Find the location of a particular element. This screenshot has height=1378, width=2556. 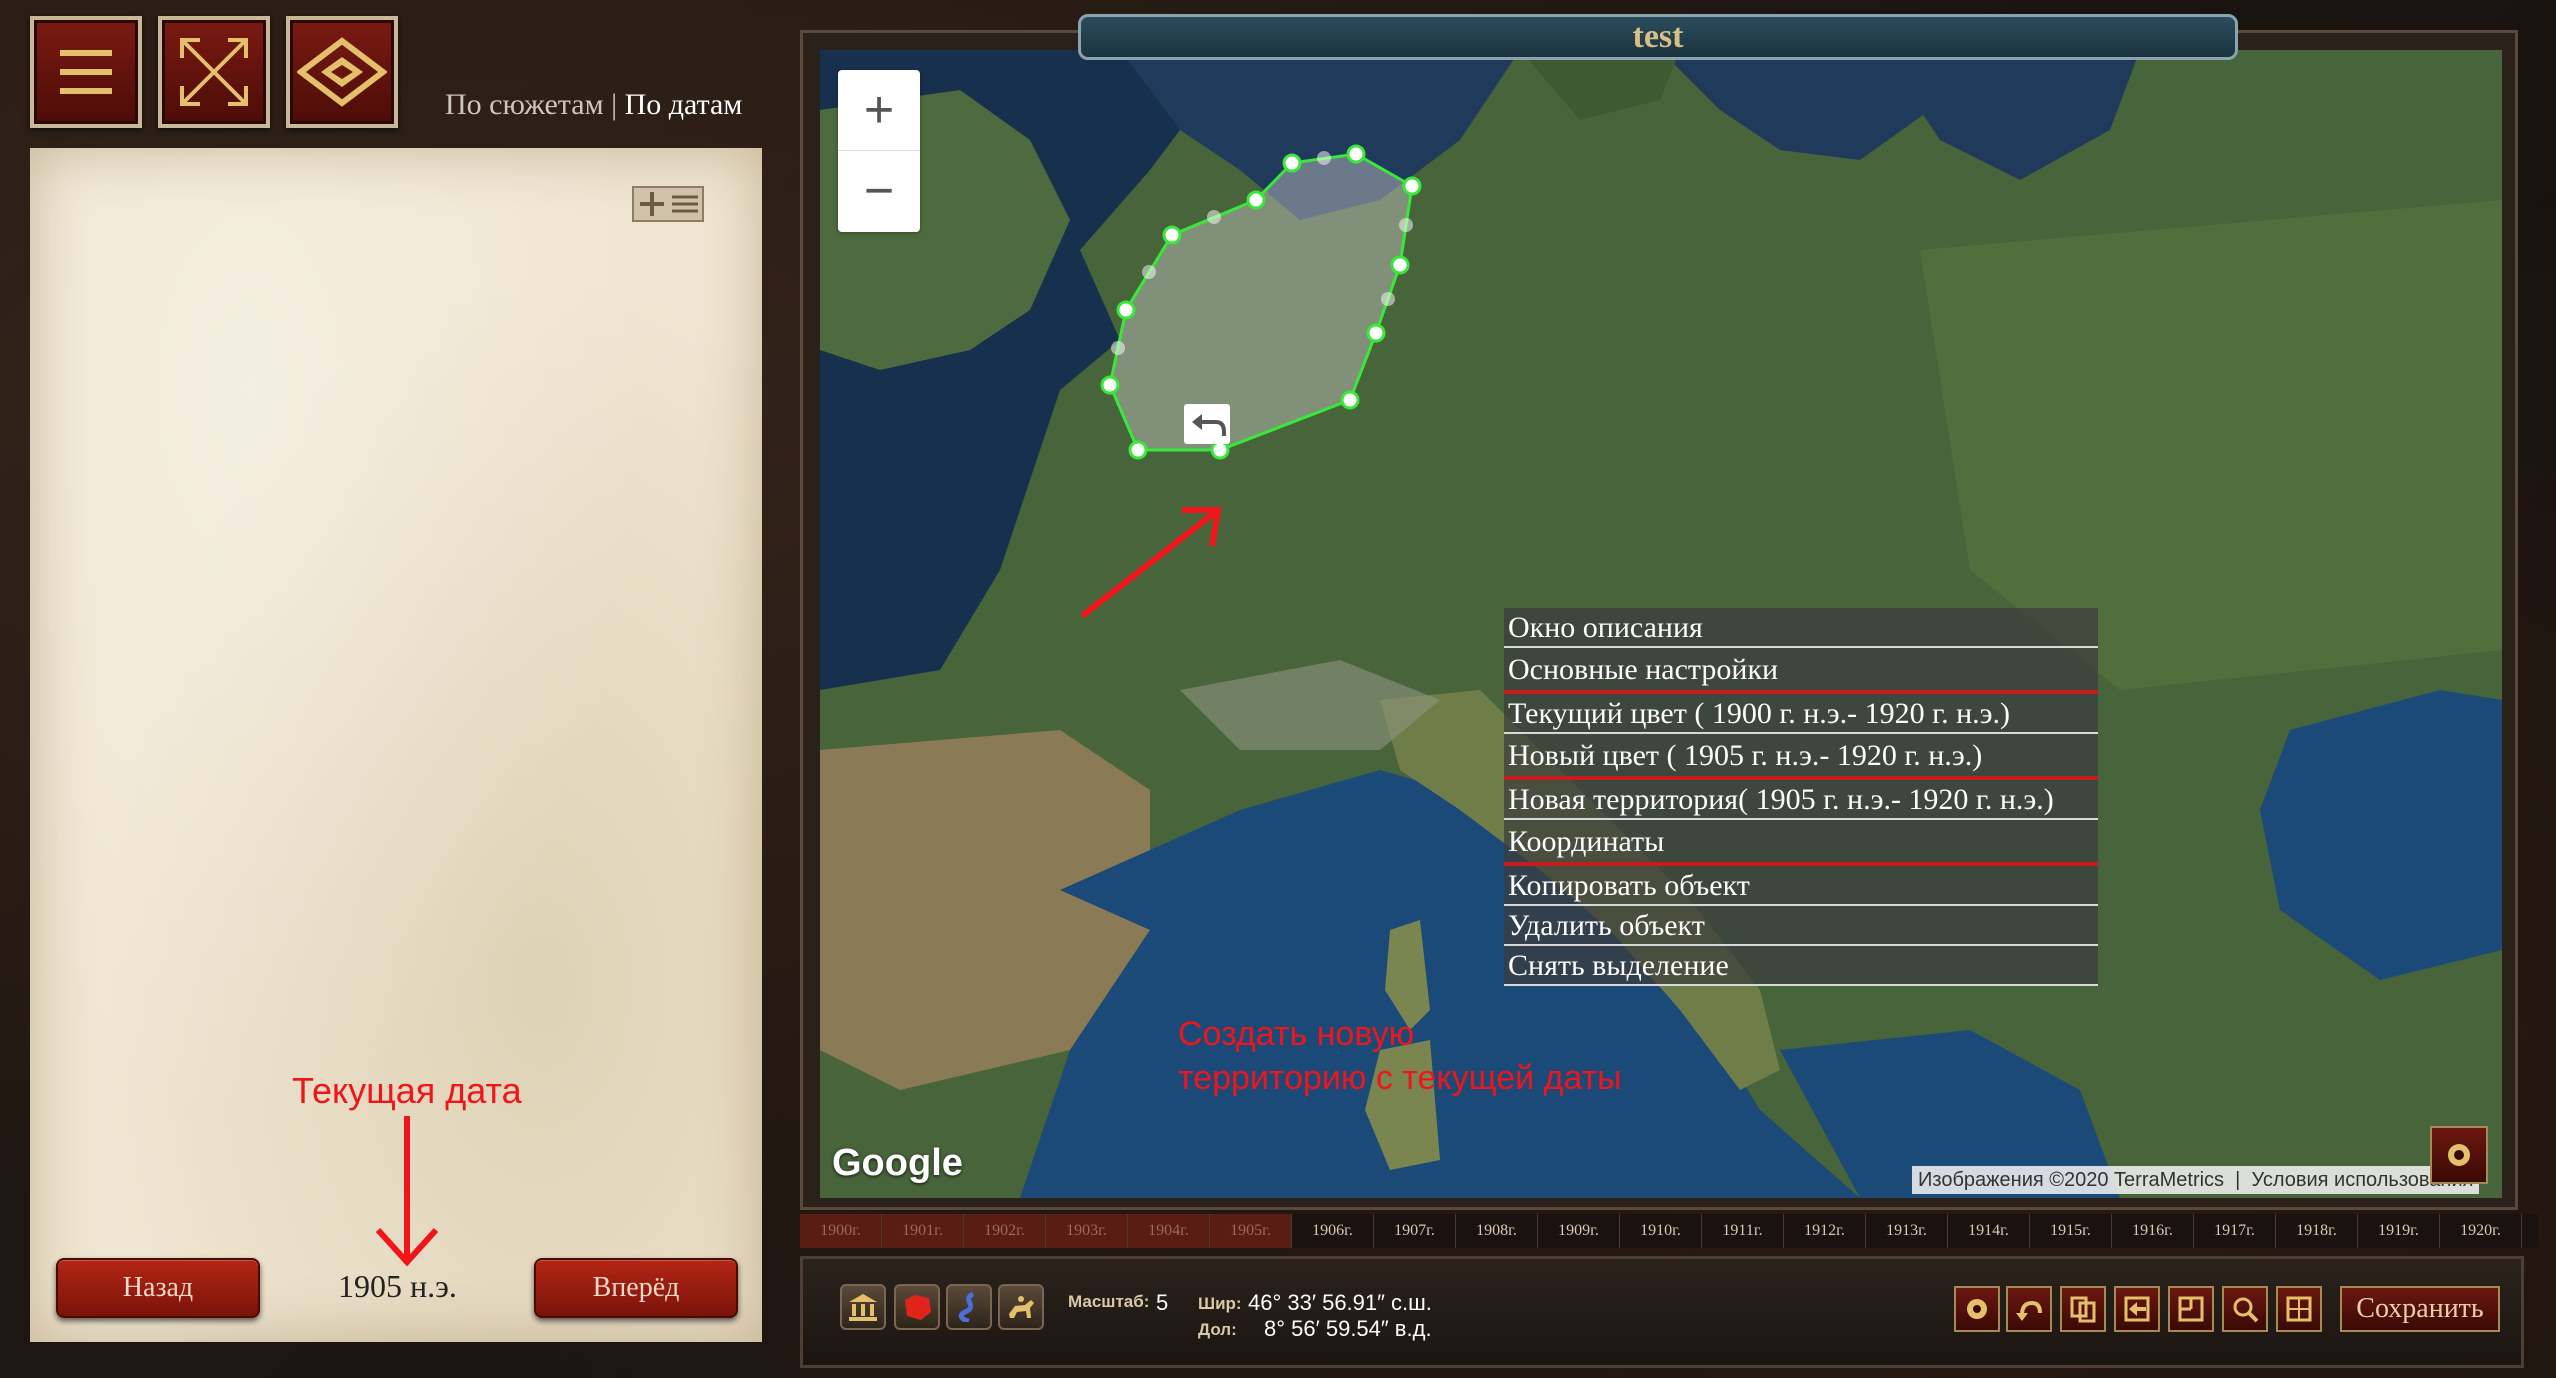

longitude-label: Дол: is located at coordinates (1217, 1329).